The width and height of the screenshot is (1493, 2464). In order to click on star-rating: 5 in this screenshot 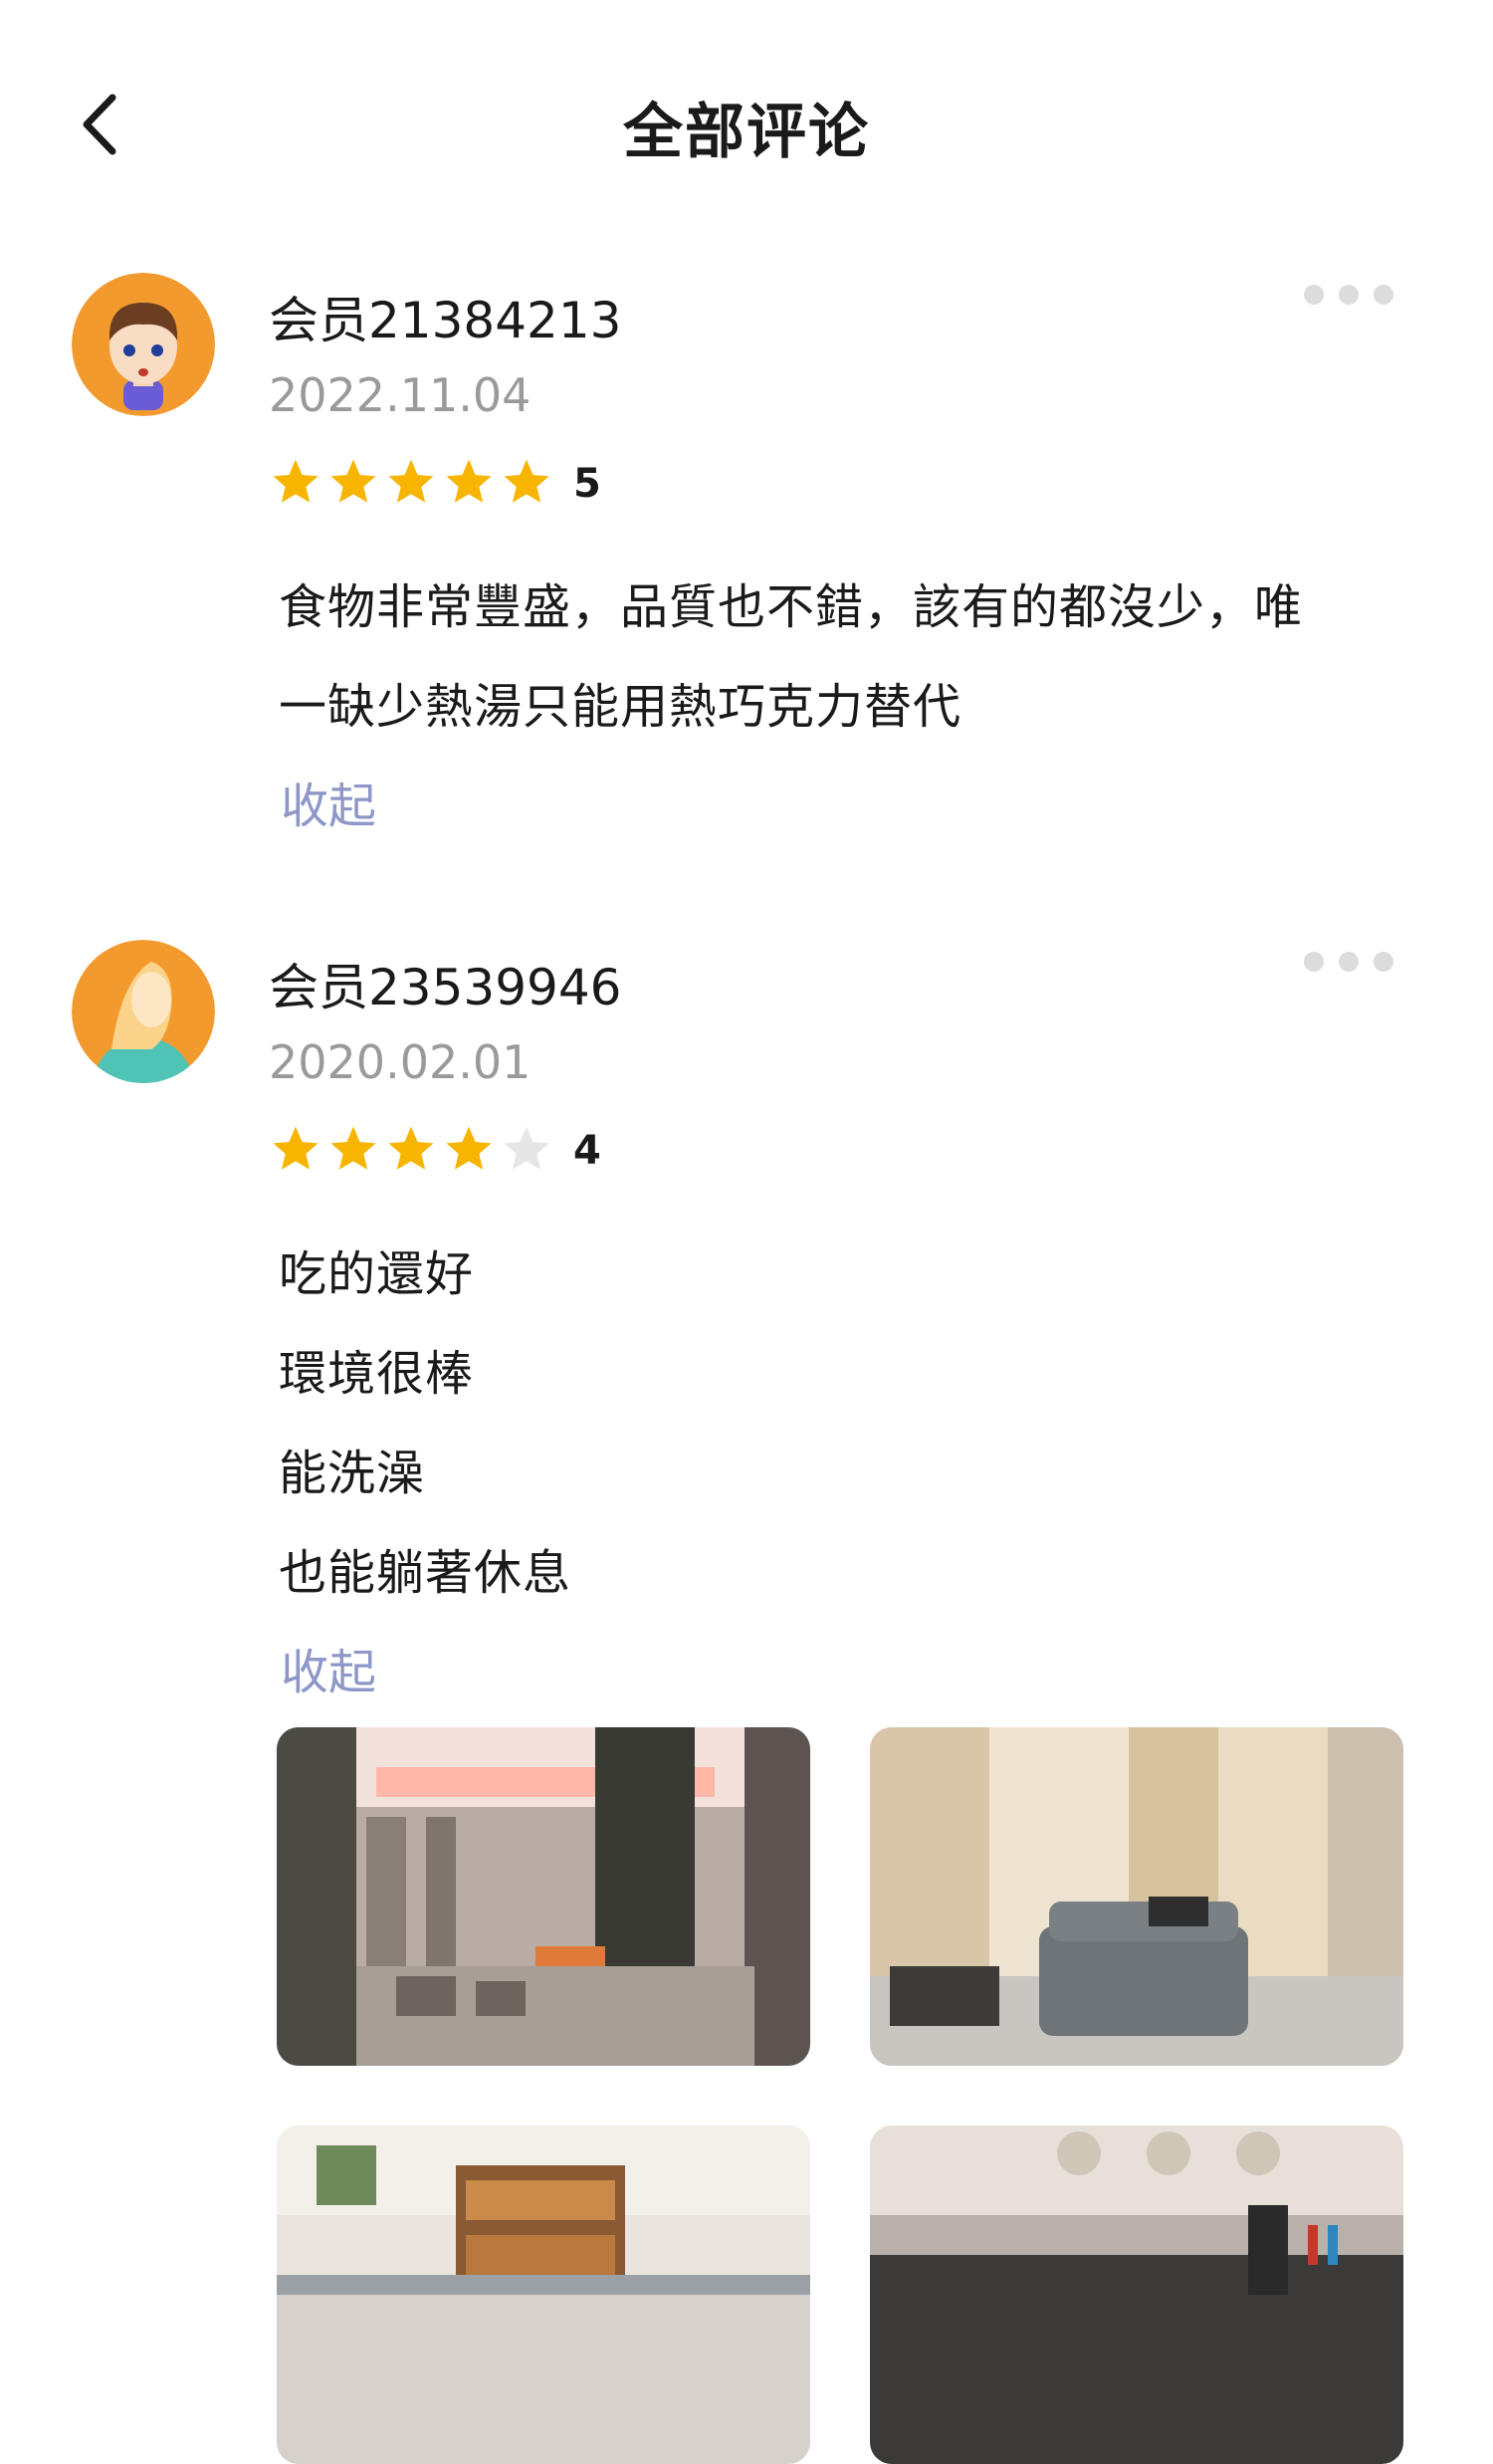, I will do `click(435, 484)`.